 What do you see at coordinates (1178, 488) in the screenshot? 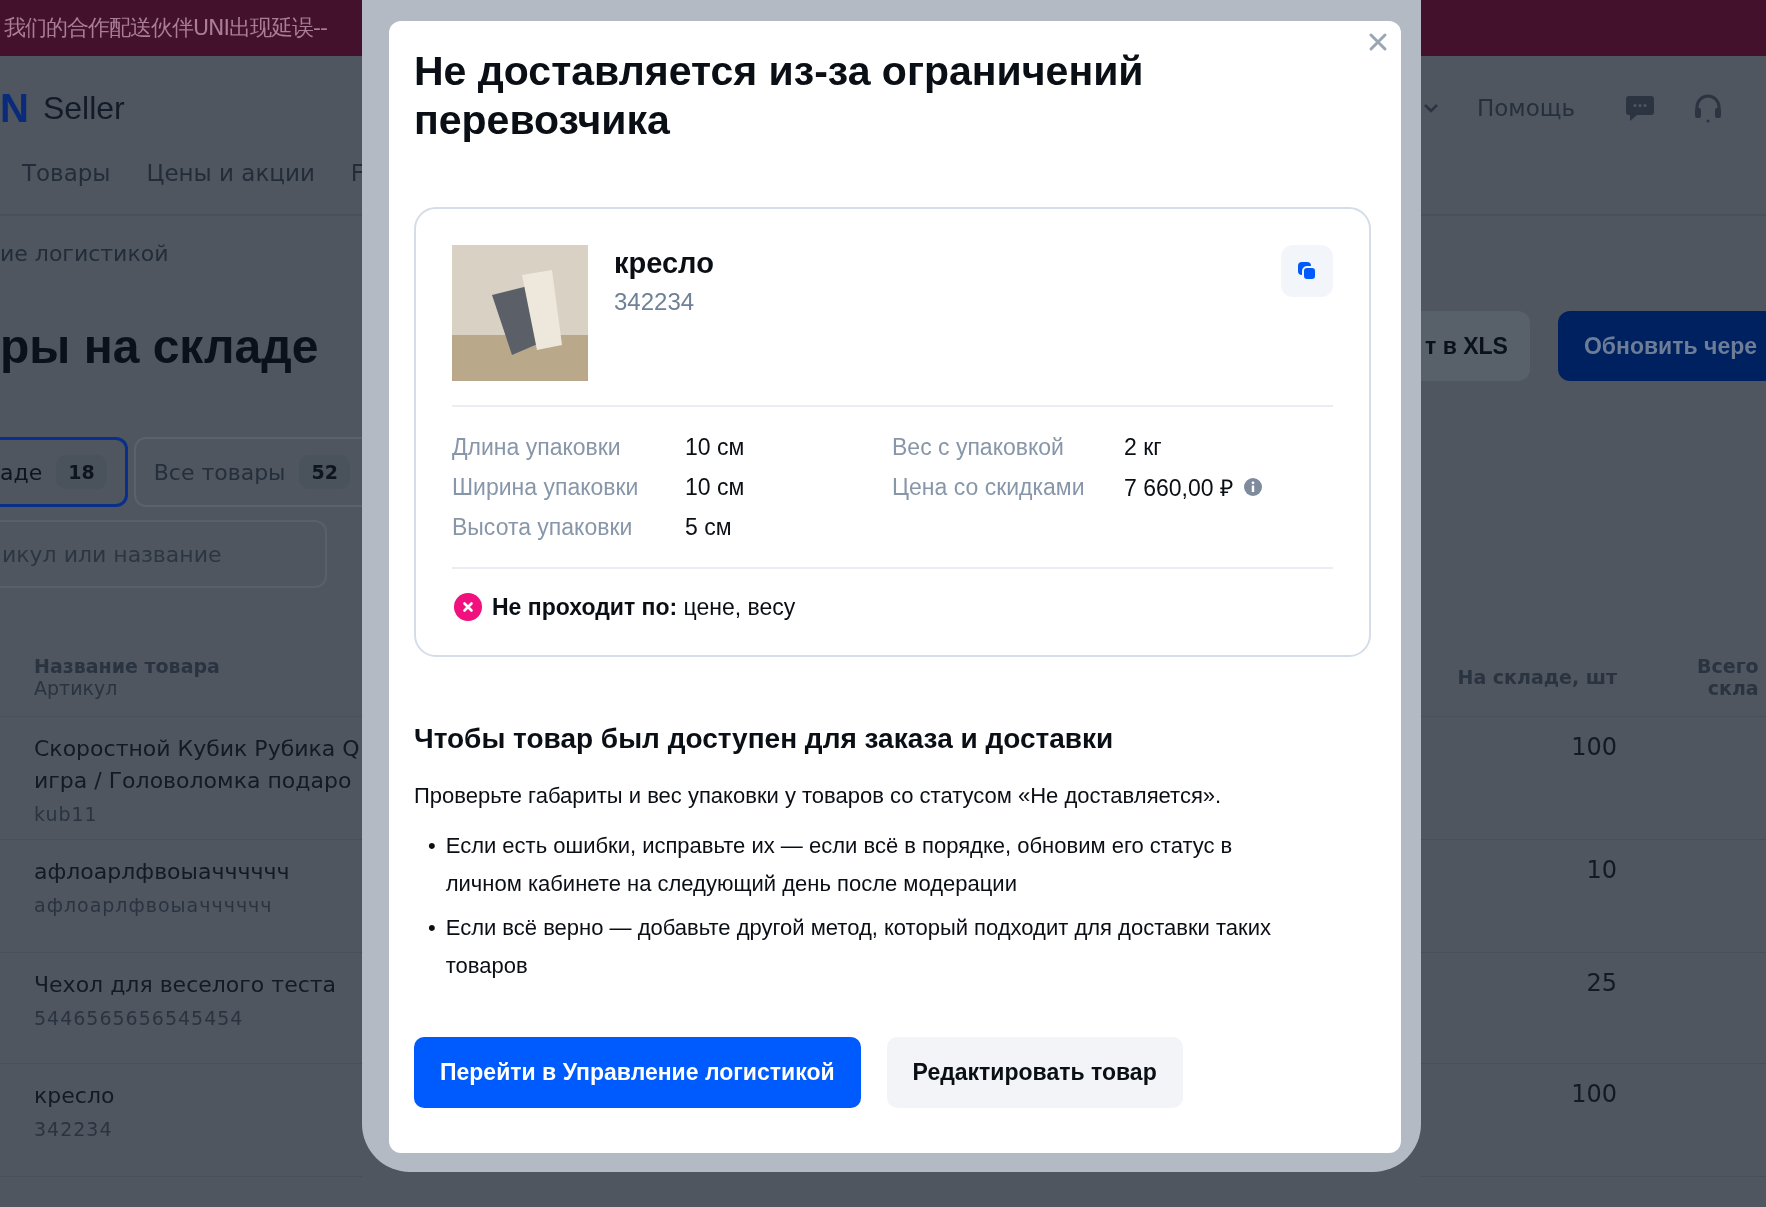
I see `spec-value: 7 660,00 ₽` at bounding box center [1178, 488].